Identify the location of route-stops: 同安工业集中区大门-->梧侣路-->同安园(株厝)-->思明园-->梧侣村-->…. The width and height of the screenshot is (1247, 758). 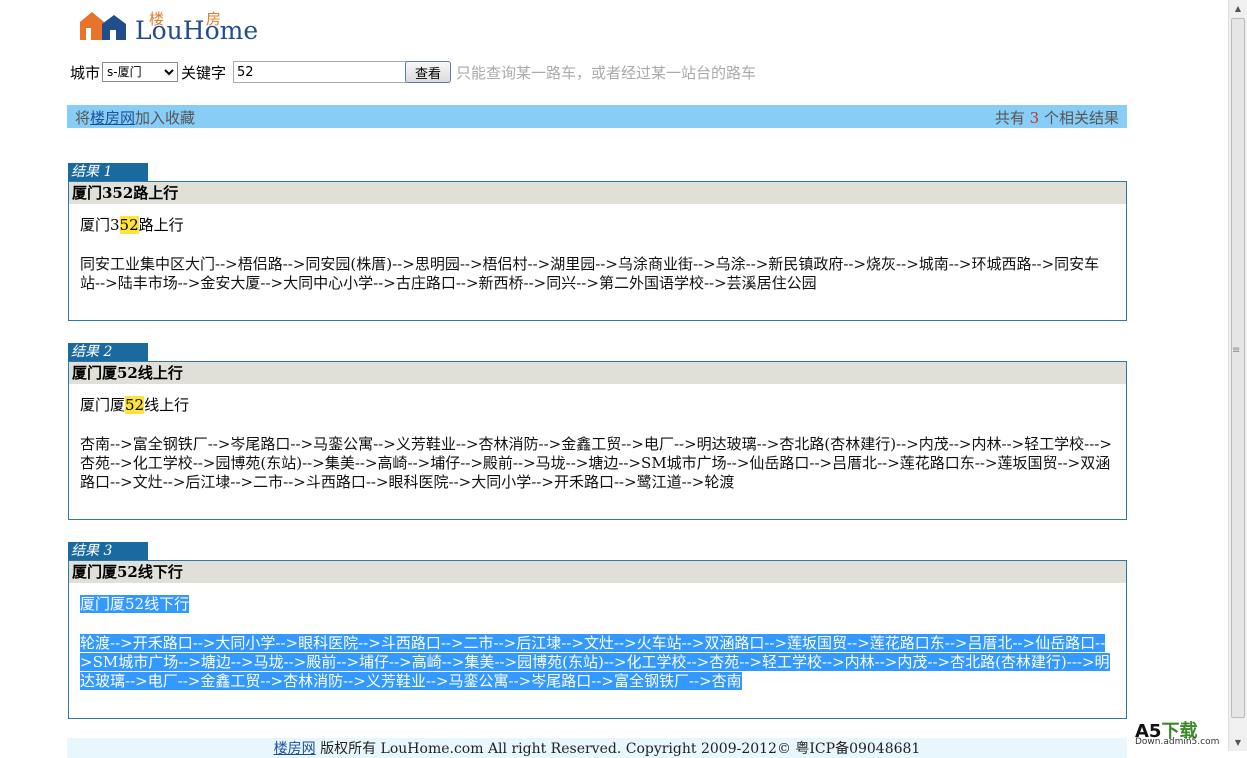
(590, 273).